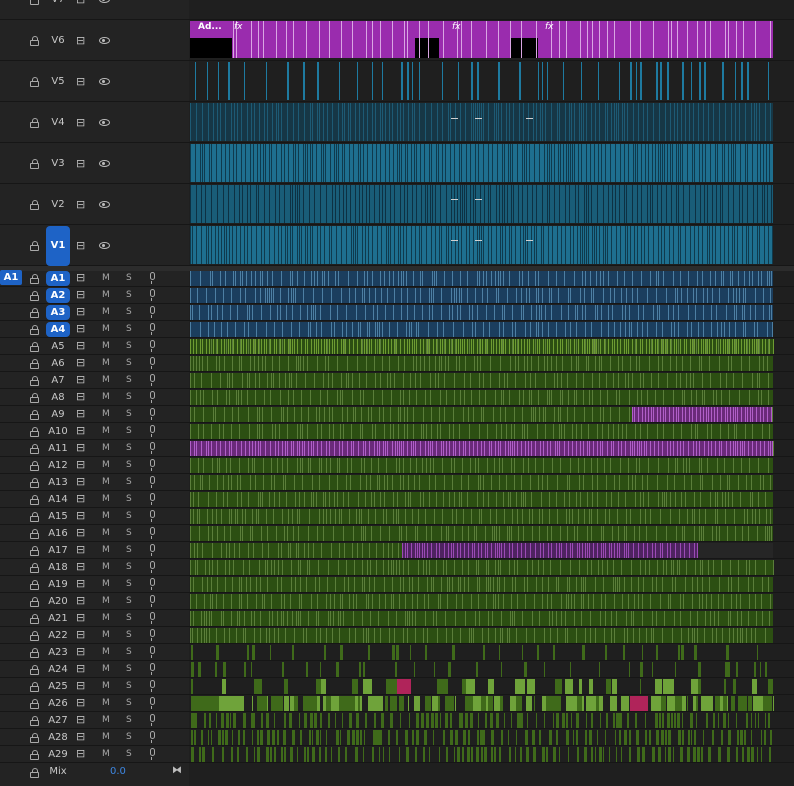 This screenshot has width=794, height=786. What do you see at coordinates (152, 567) in the screenshot?
I see `microphone-icon` at bounding box center [152, 567].